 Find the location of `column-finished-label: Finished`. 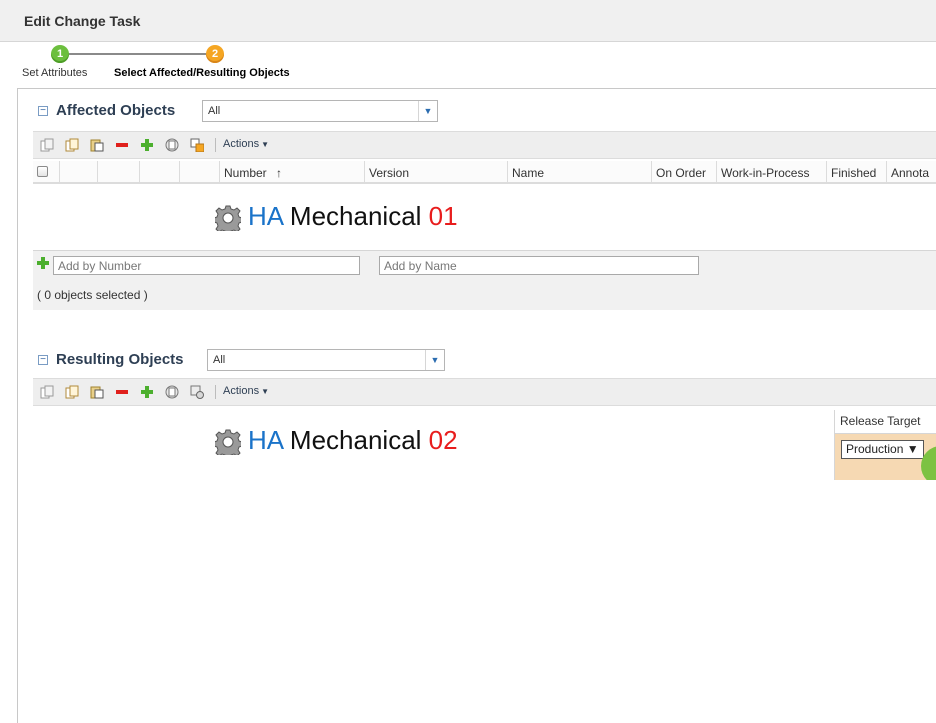

column-finished-label: Finished is located at coordinates (854, 173).